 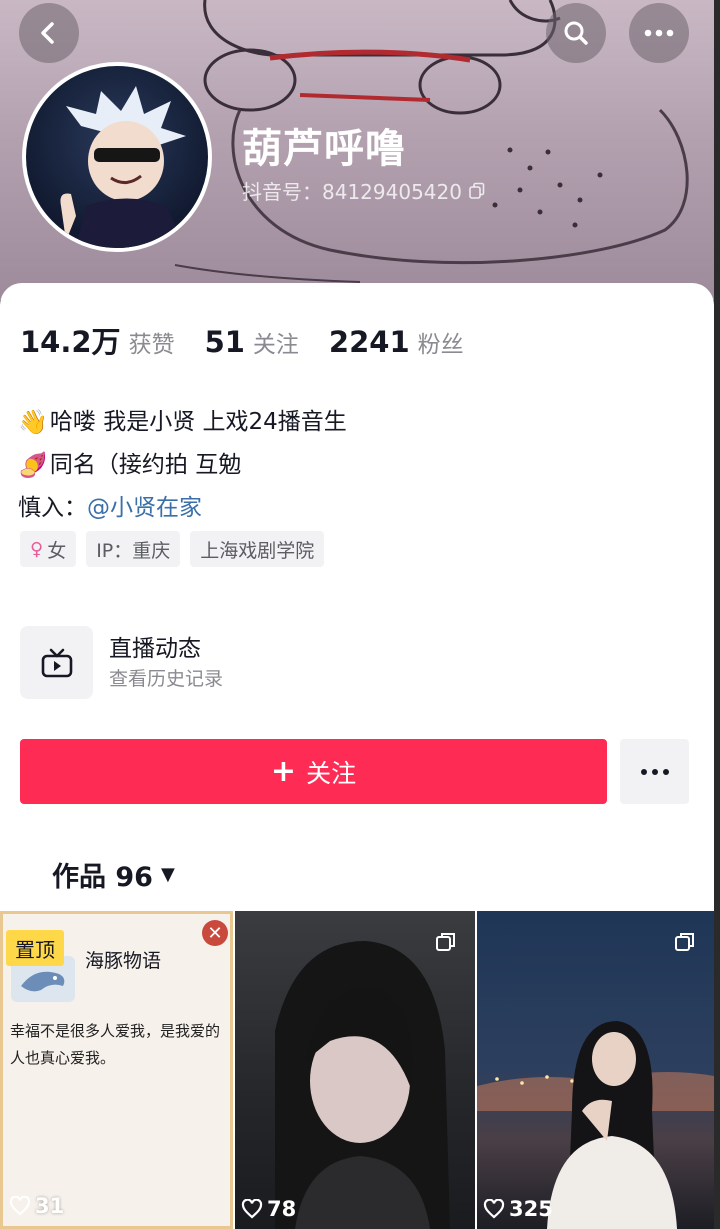 I want to click on stat-followers: 2241 粉丝, so click(x=396, y=342).